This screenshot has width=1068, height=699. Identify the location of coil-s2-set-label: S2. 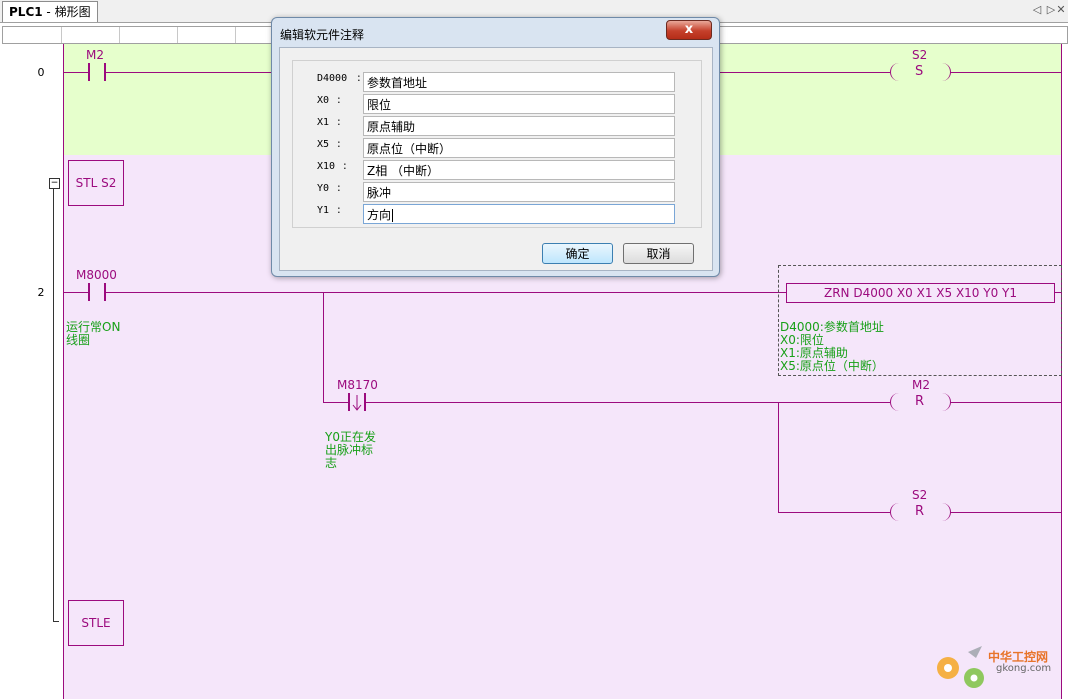
(920, 55).